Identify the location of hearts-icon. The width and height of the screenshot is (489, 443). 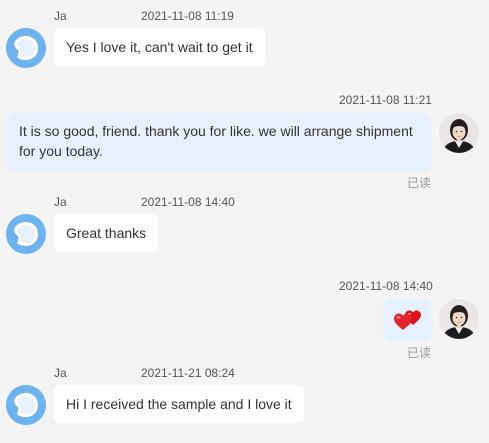
(407, 320).